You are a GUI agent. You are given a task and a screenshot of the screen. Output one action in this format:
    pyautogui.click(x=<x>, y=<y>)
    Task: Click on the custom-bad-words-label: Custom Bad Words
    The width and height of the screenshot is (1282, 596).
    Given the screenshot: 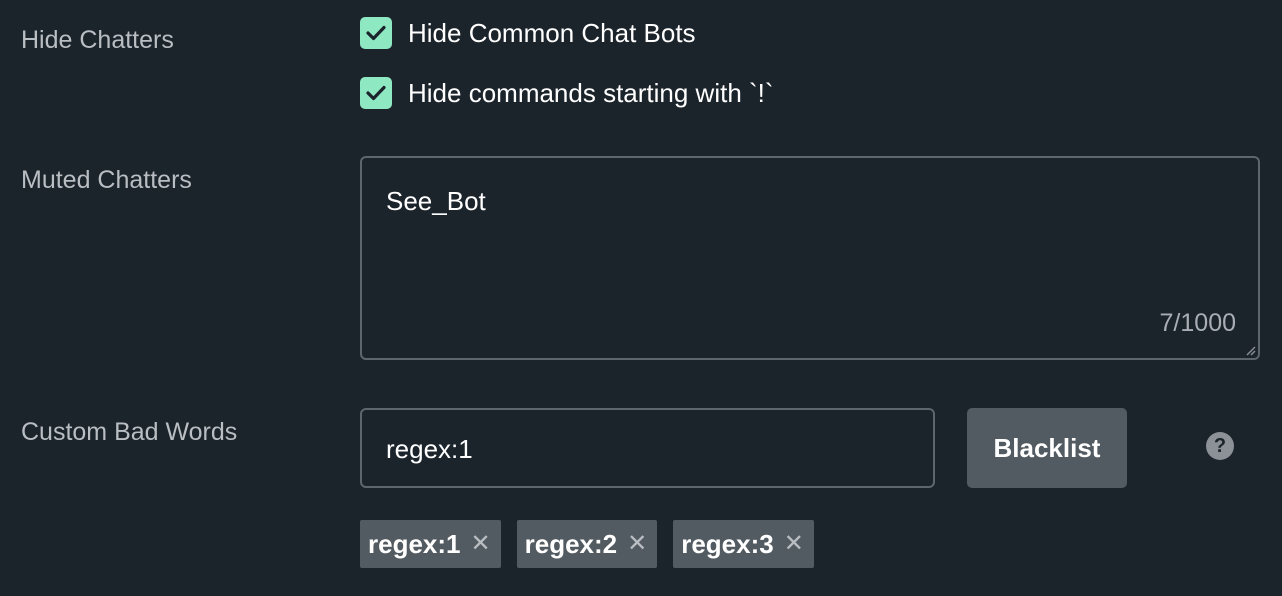 What is the action you would take?
    pyautogui.click(x=129, y=432)
    